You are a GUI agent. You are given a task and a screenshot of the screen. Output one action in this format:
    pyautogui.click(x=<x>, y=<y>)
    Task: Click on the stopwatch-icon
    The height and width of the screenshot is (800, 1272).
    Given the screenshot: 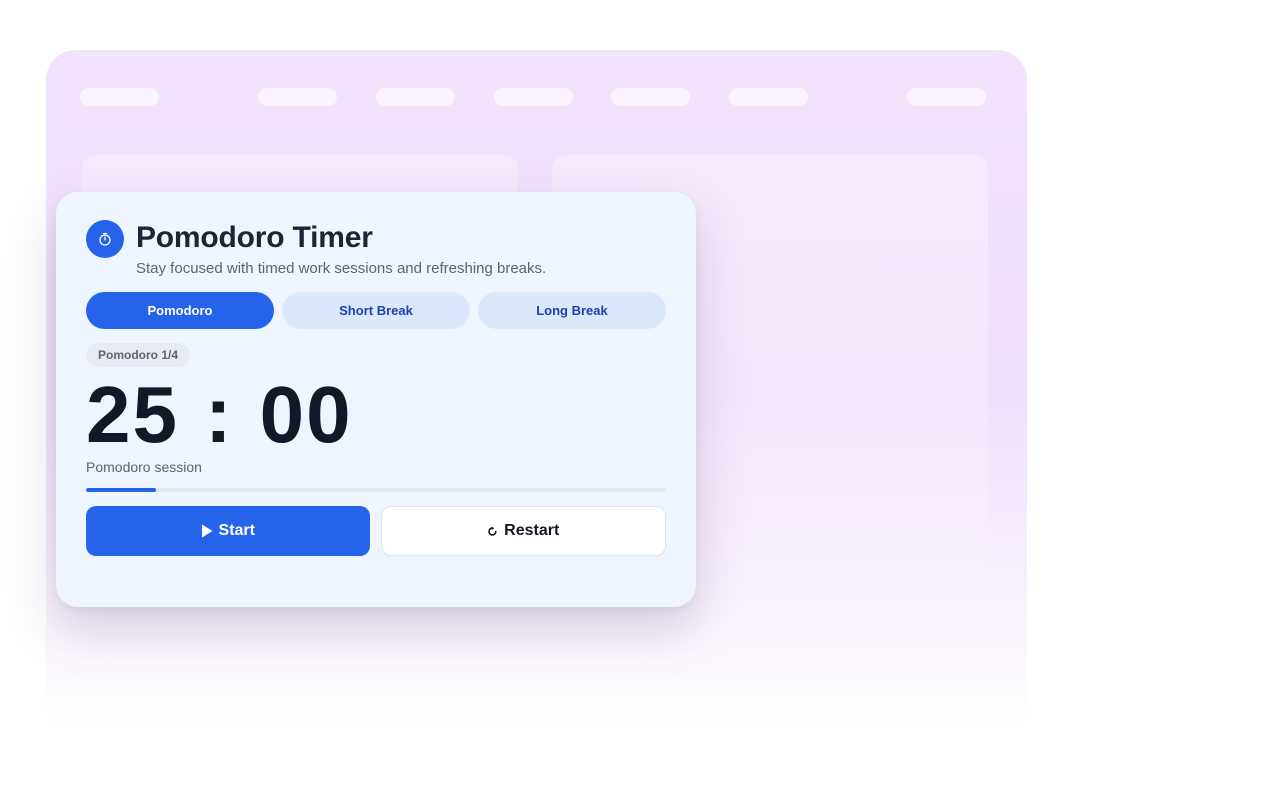 What is the action you would take?
    pyautogui.click(x=105, y=239)
    